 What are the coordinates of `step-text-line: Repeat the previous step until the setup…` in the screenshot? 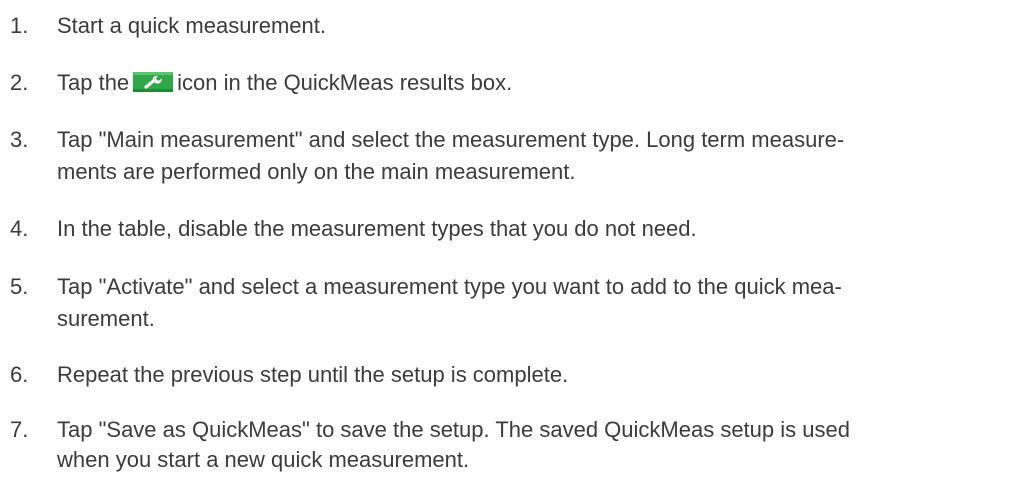 It's located at (313, 374).